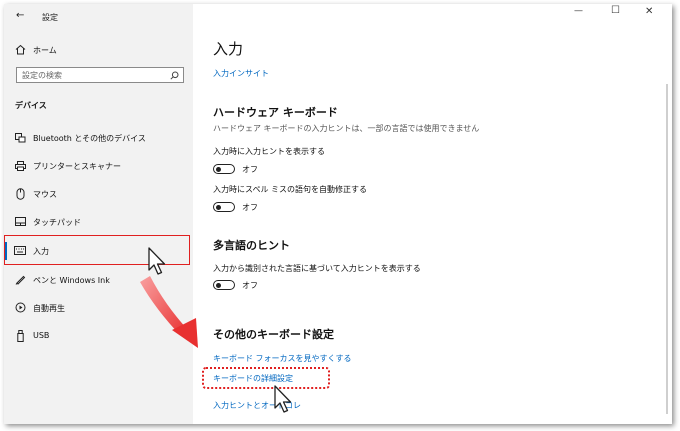 This screenshot has width=680, height=431. I want to click on annotation-overlay, so click(216, 330).